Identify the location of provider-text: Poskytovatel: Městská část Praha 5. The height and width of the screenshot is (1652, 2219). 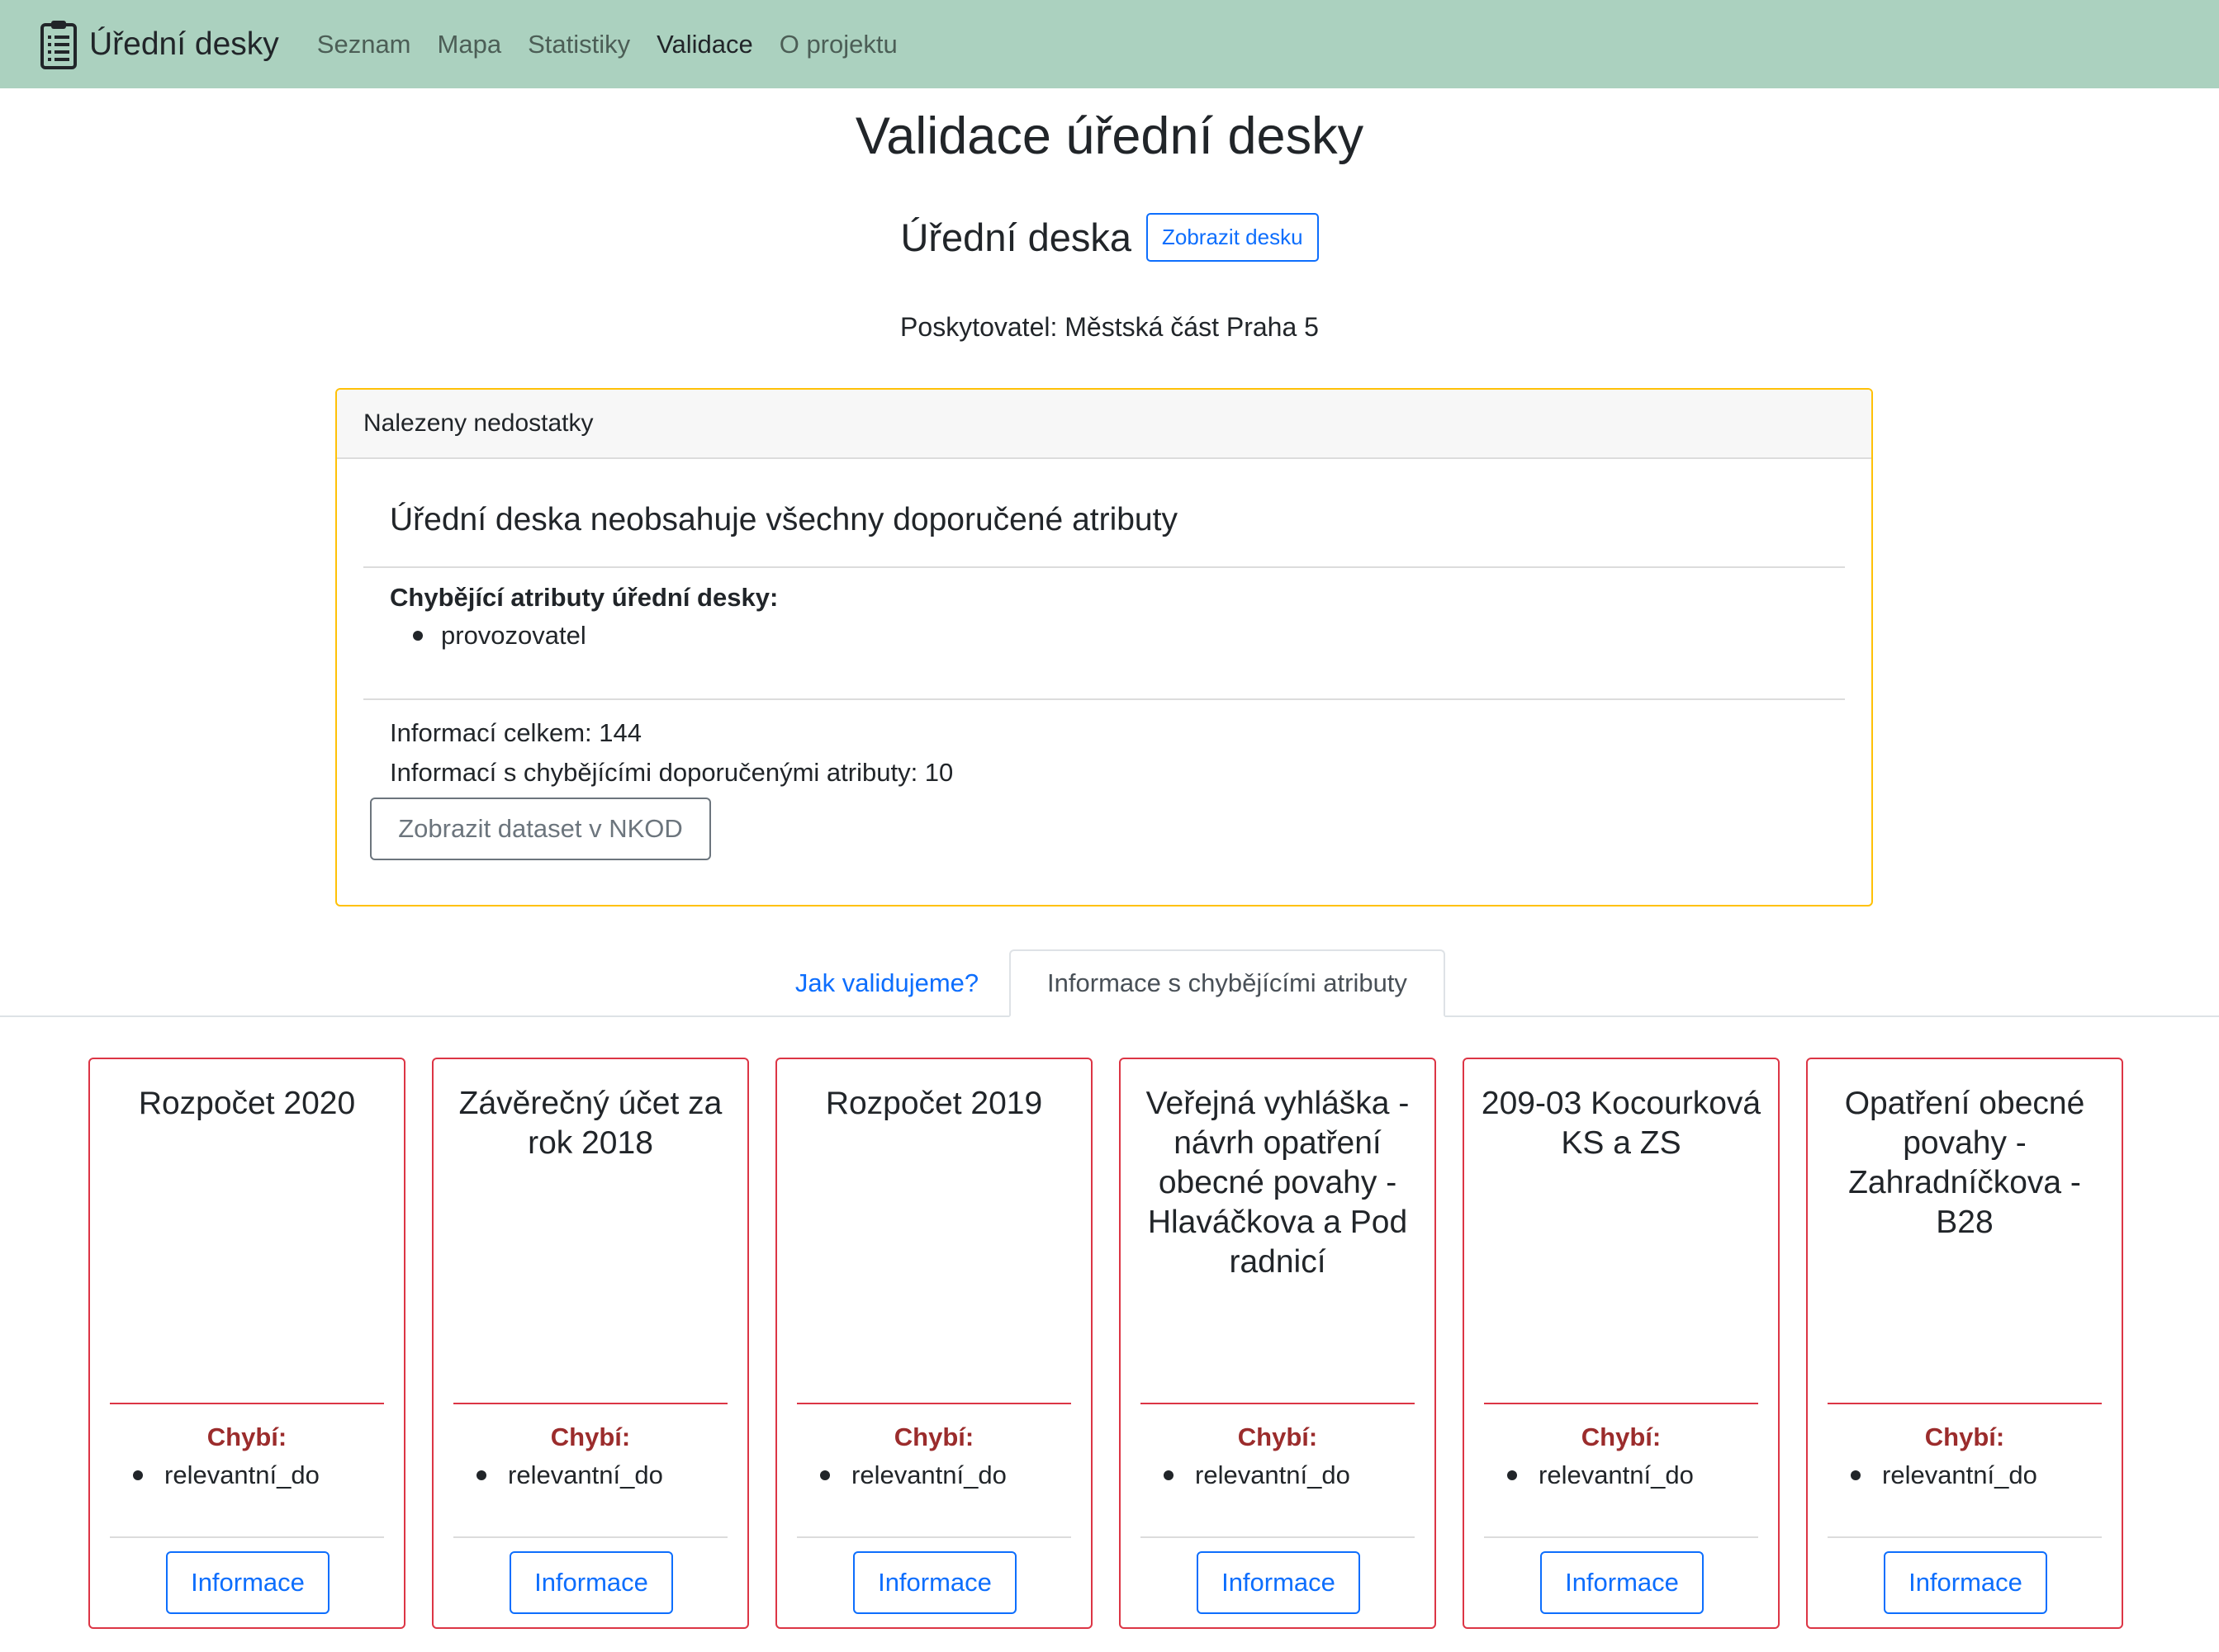
(1109, 327).